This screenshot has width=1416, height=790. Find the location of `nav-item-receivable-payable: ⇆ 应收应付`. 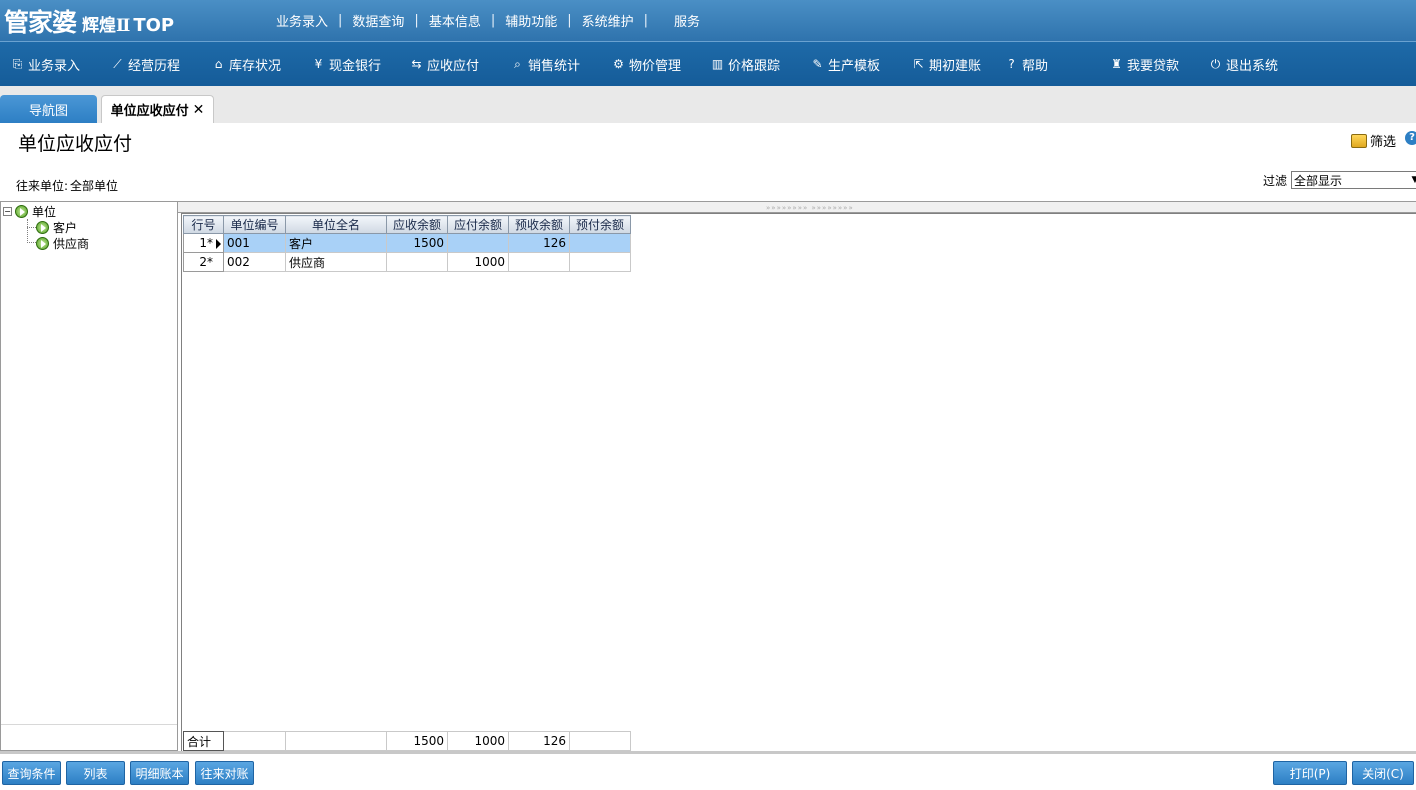

nav-item-receivable-payable: ⇆ 应收应付 is located at coordinates (444, 64).